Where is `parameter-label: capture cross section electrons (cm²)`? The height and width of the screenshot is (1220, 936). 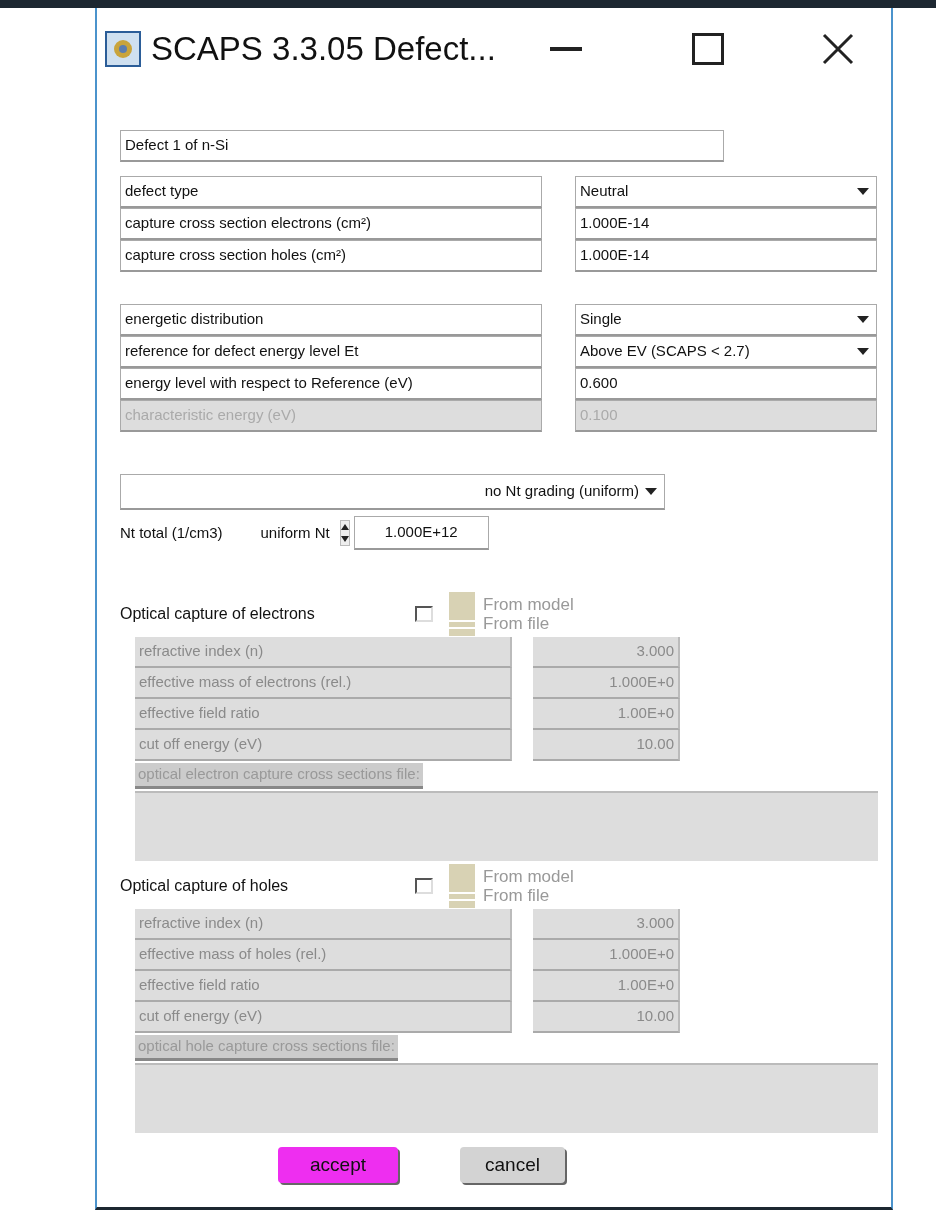 parameter-label: capture cross section electrons (cm²) is located at coordinates (331, 224).